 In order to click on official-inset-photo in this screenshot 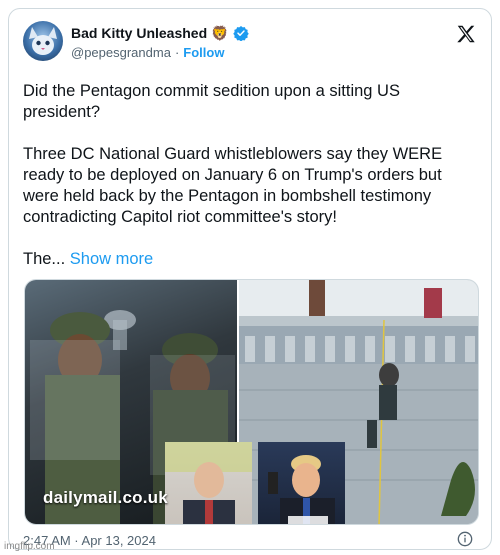, I will do `click(208, 483)`.